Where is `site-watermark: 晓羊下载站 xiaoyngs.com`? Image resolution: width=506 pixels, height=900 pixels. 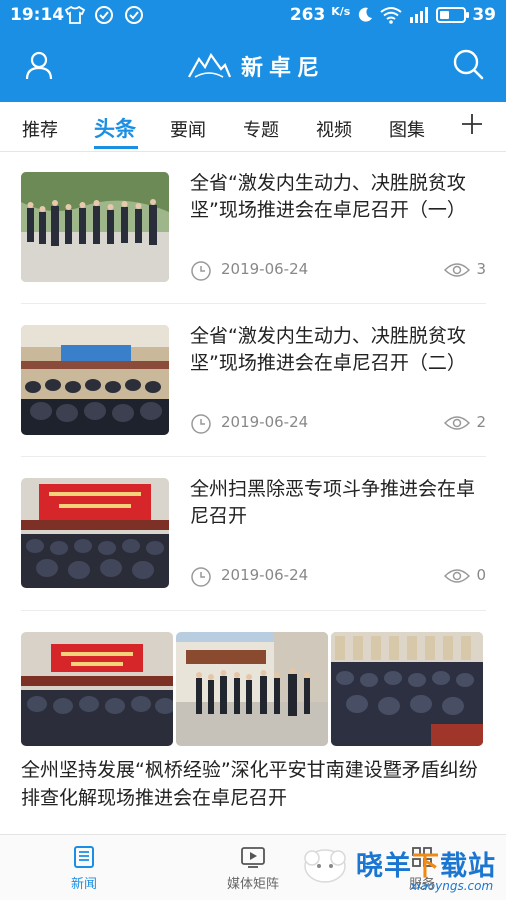
site-watermark: 晓羊下载站 xiaoyngs.com is located at coordinates (403, 868).